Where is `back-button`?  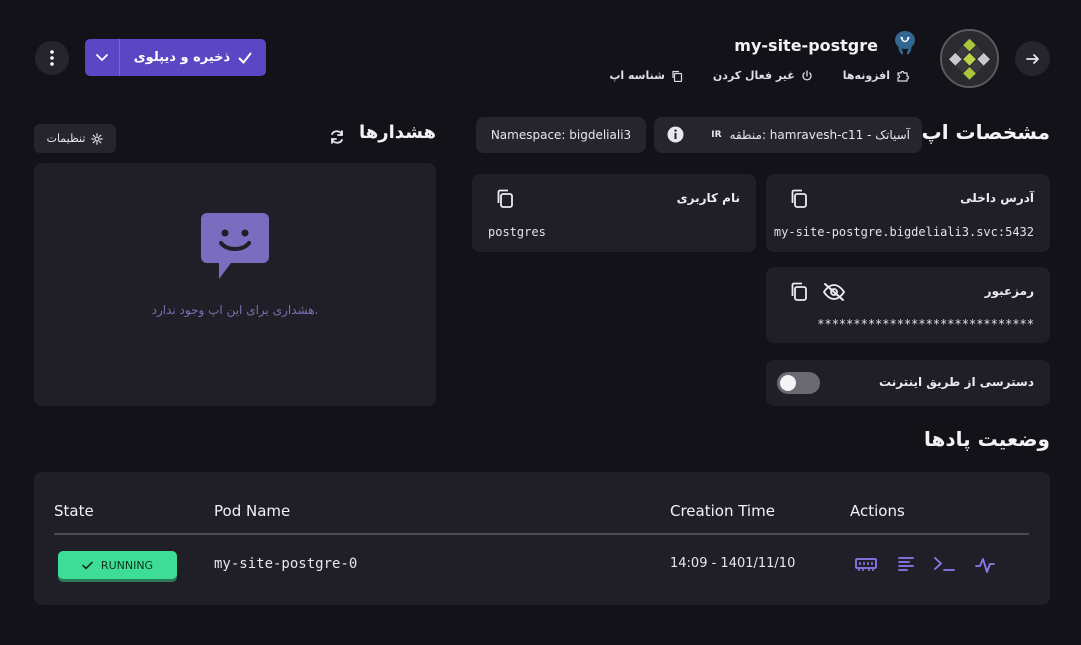 back-button is located at coordinates (1032, 58).